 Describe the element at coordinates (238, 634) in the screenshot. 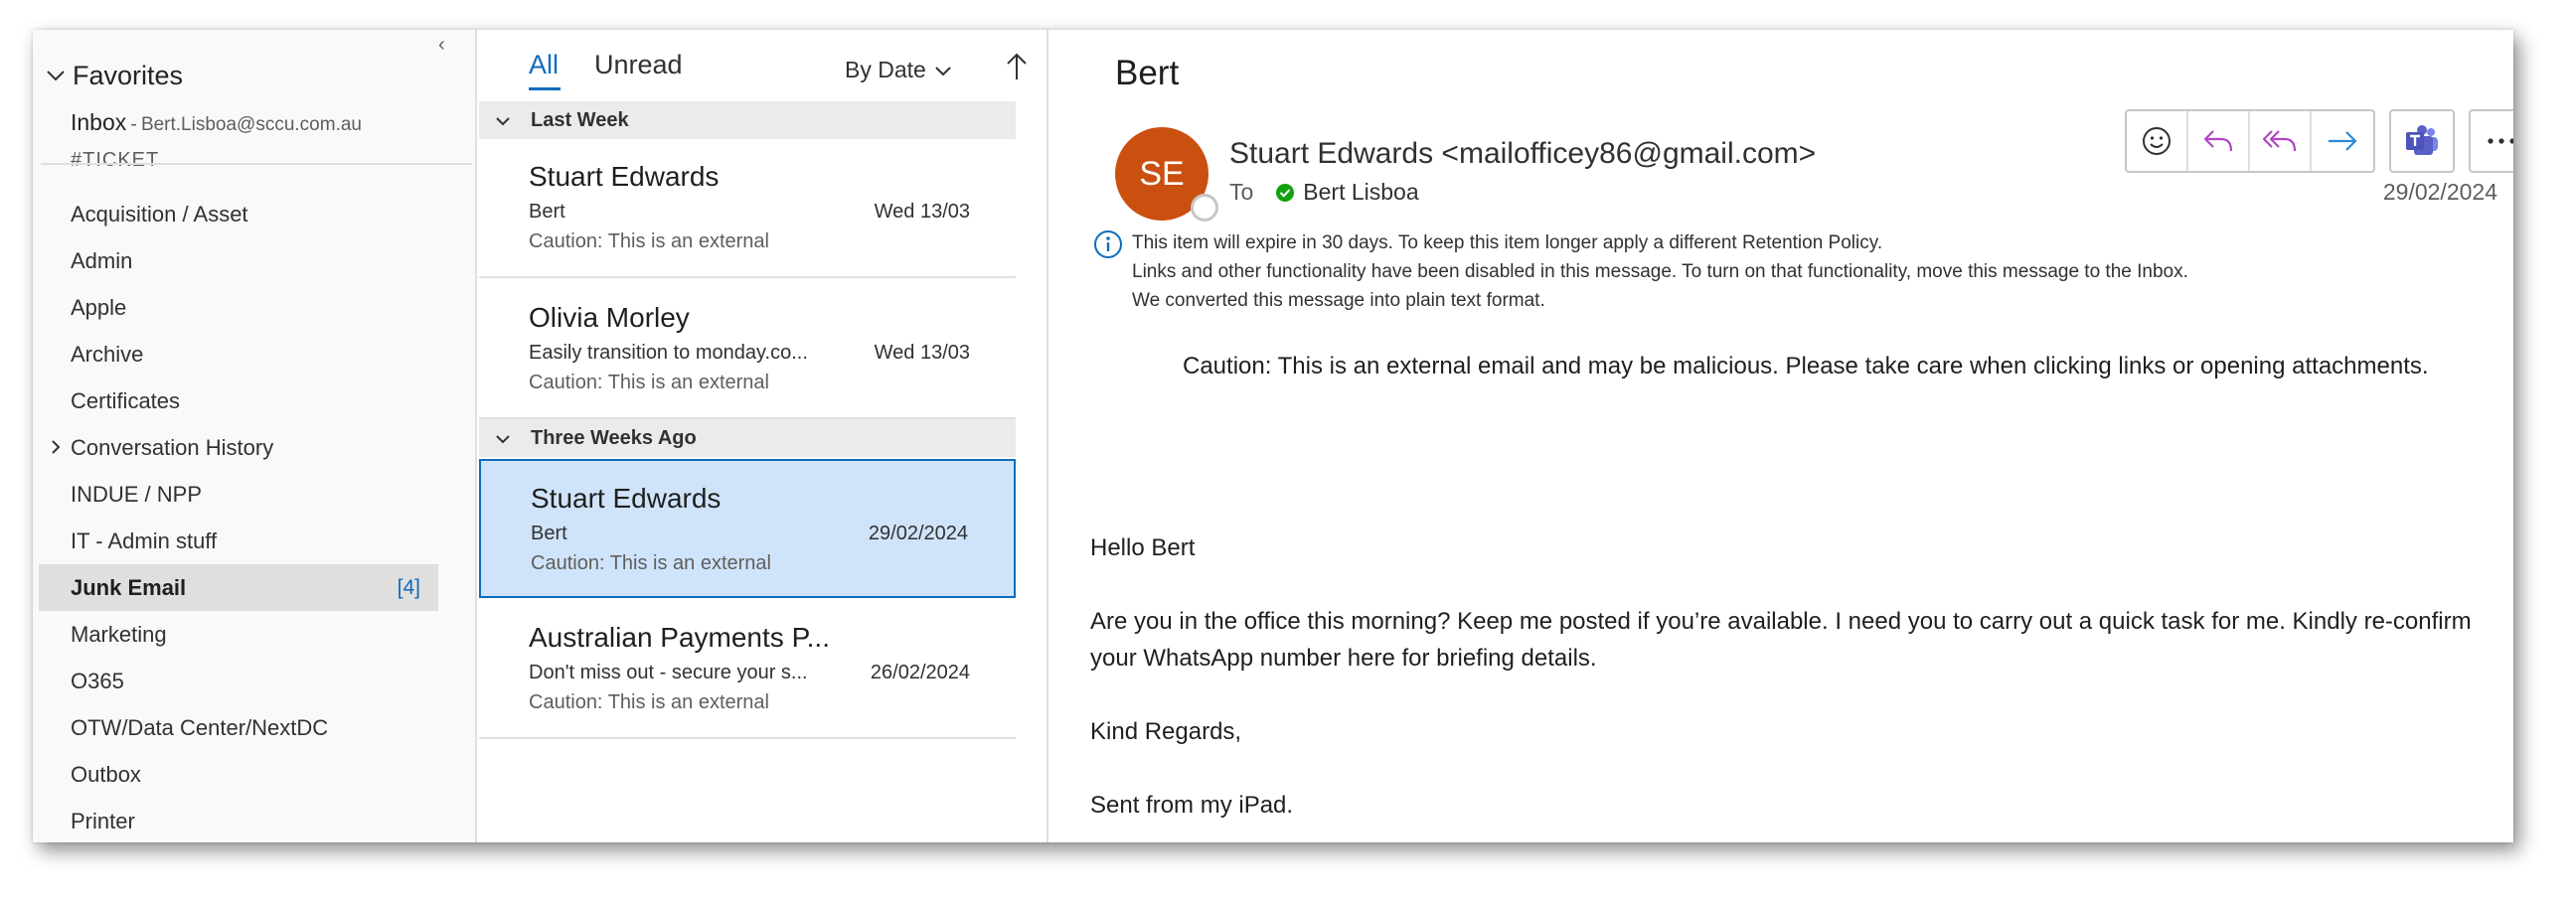

I see `folder-marketing: Marketing` at that location.